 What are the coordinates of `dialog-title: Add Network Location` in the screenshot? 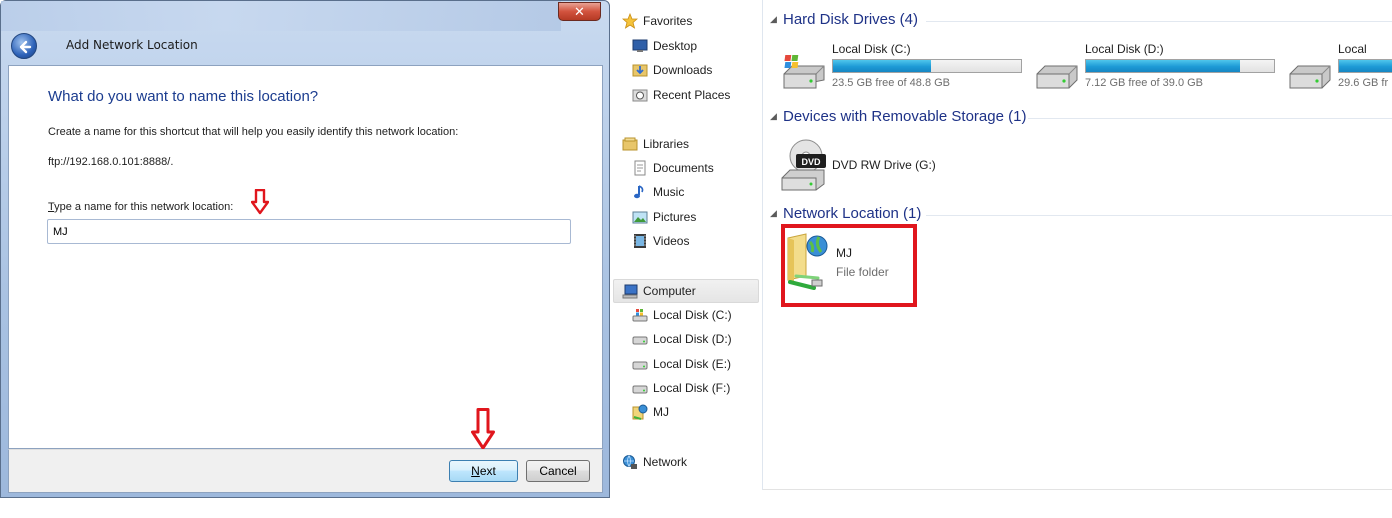 It's located at (132, 45).